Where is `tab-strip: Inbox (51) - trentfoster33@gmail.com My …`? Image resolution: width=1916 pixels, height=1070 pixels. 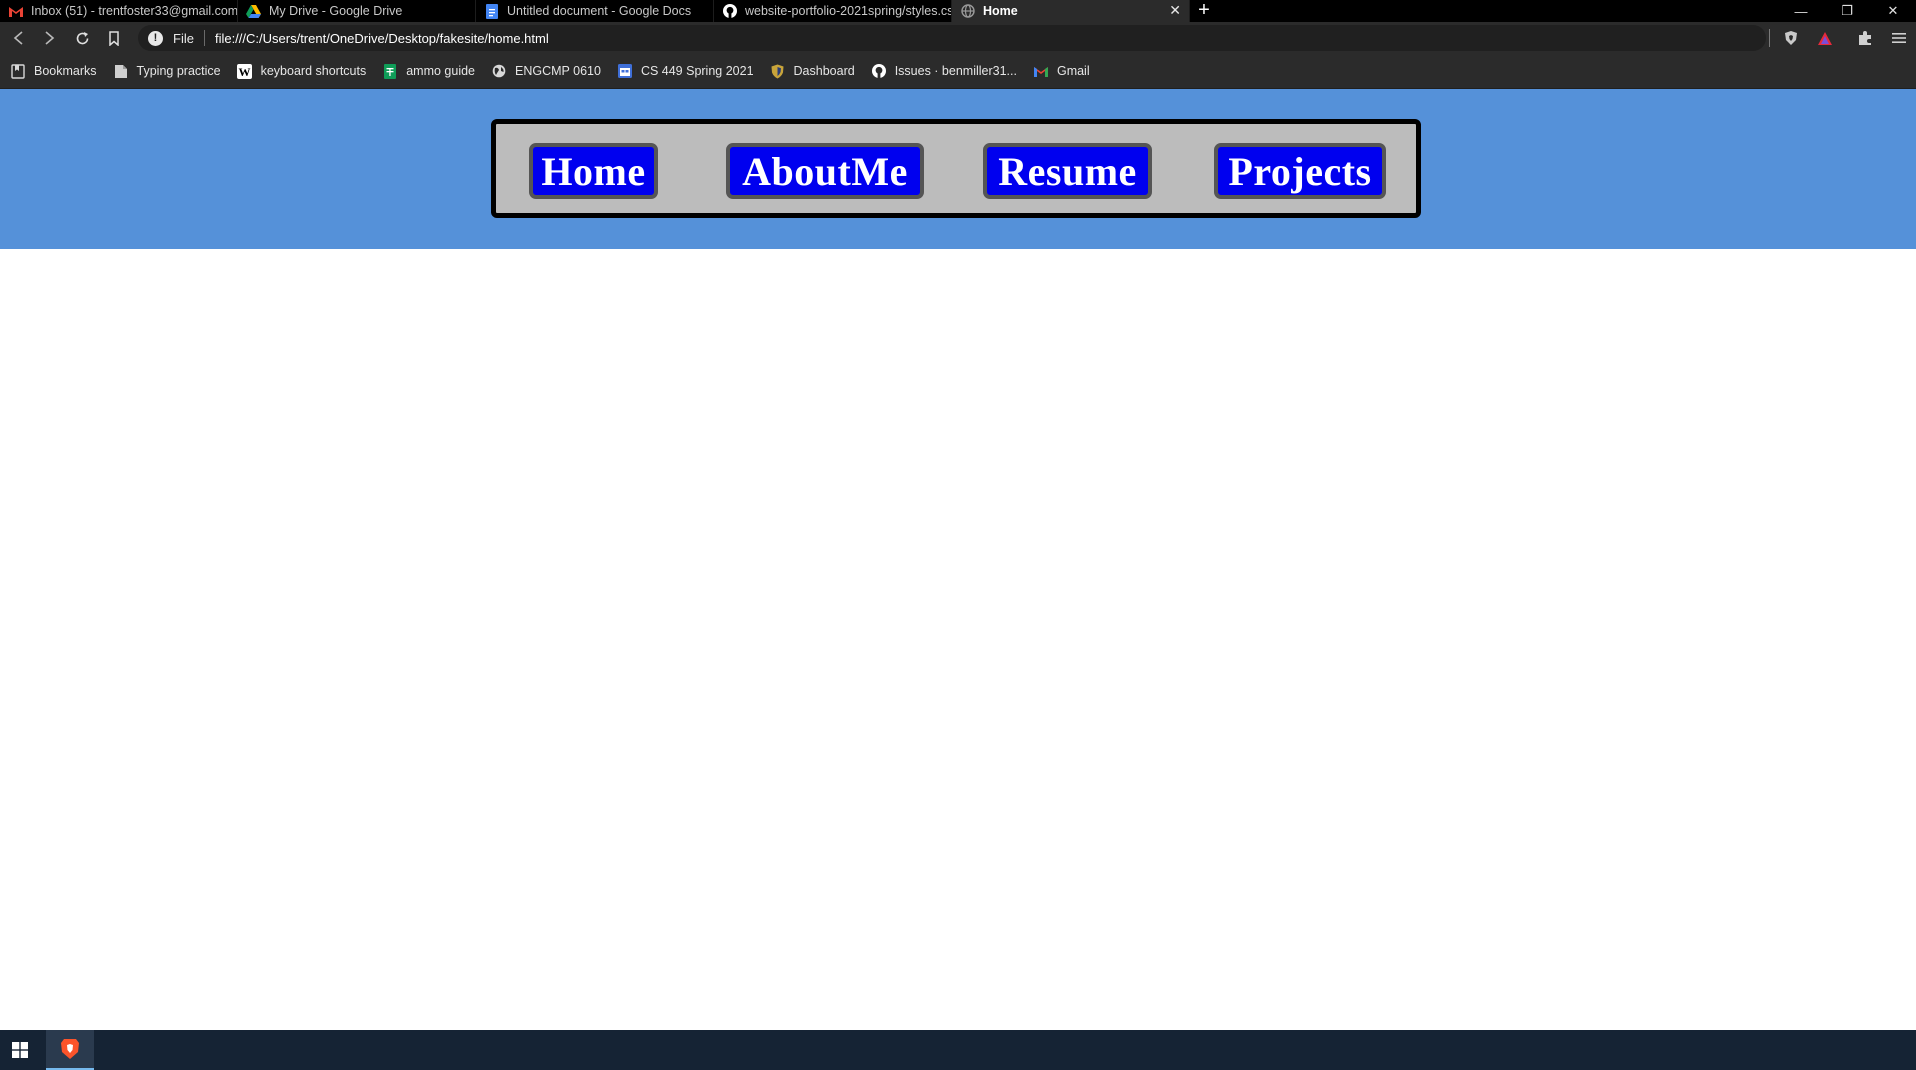 tab-strip: Inbox (51) - trentfoster33@gmail.com My … is located at coordinates (958, 11).